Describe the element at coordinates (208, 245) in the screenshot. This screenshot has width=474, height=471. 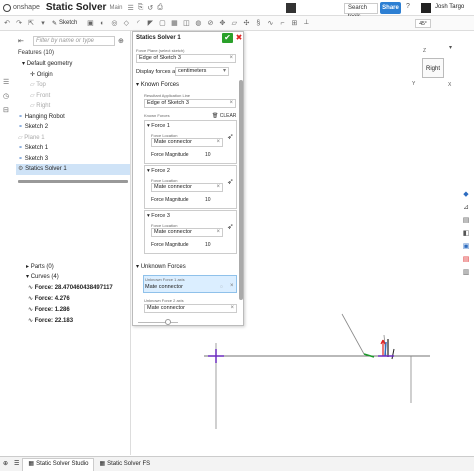
I see `force-3-magnitude-value: 10` at that location.